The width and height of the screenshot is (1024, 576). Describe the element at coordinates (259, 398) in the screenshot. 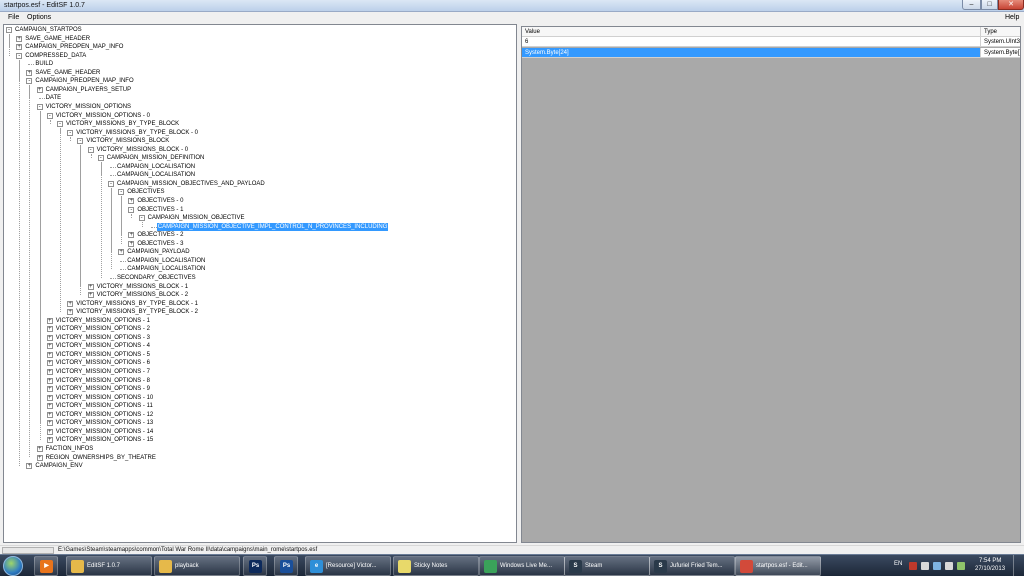

I see `tree-node: + VICTORY_MISSION_OPTIONS - 10` at that location.